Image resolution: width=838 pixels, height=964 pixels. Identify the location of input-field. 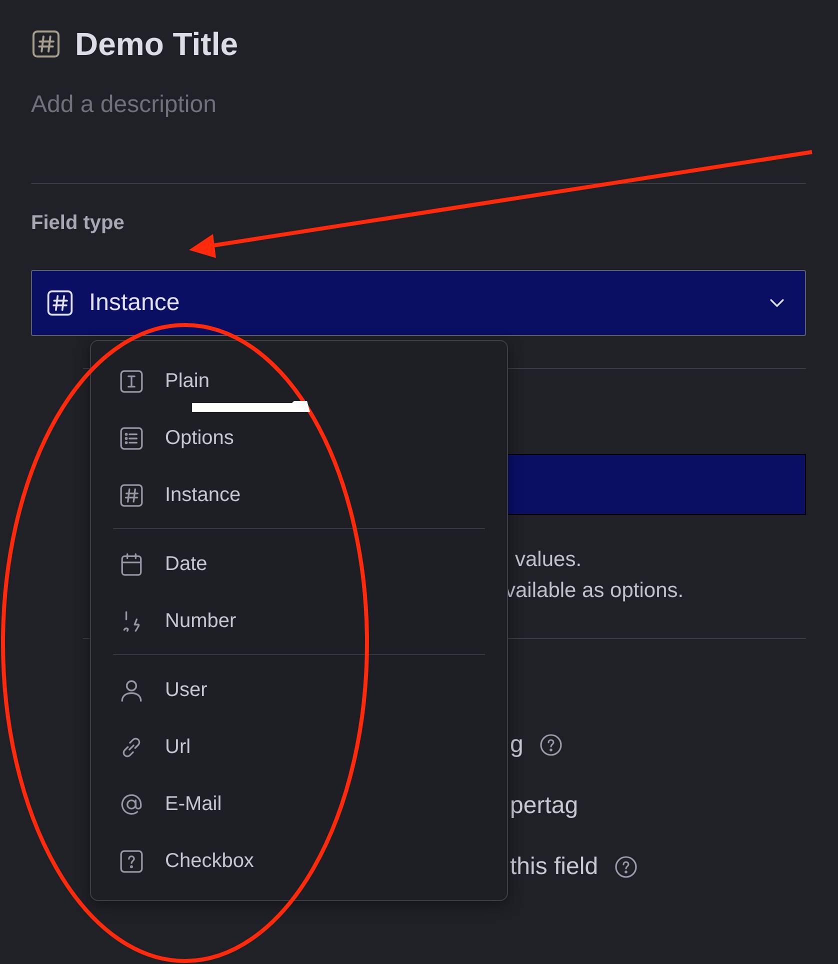
(657, 484).